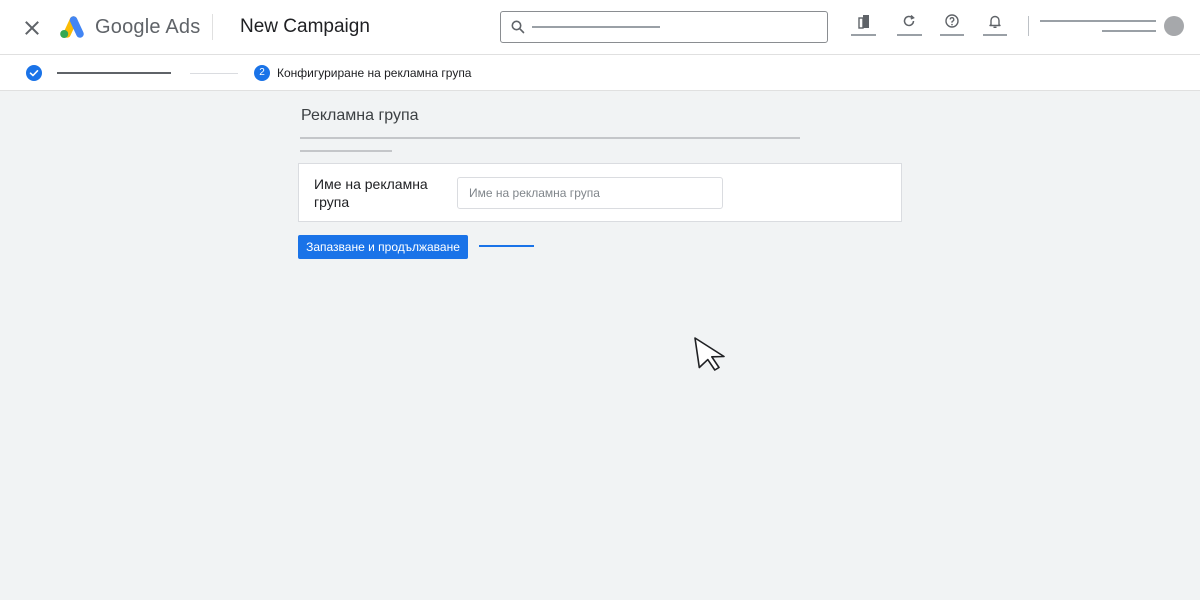  What do you see at coordinates (374, 73) in the screenshot?
I see `step-2-label: Конфигуриране на рекламна група` at bounding box center [374, 73].